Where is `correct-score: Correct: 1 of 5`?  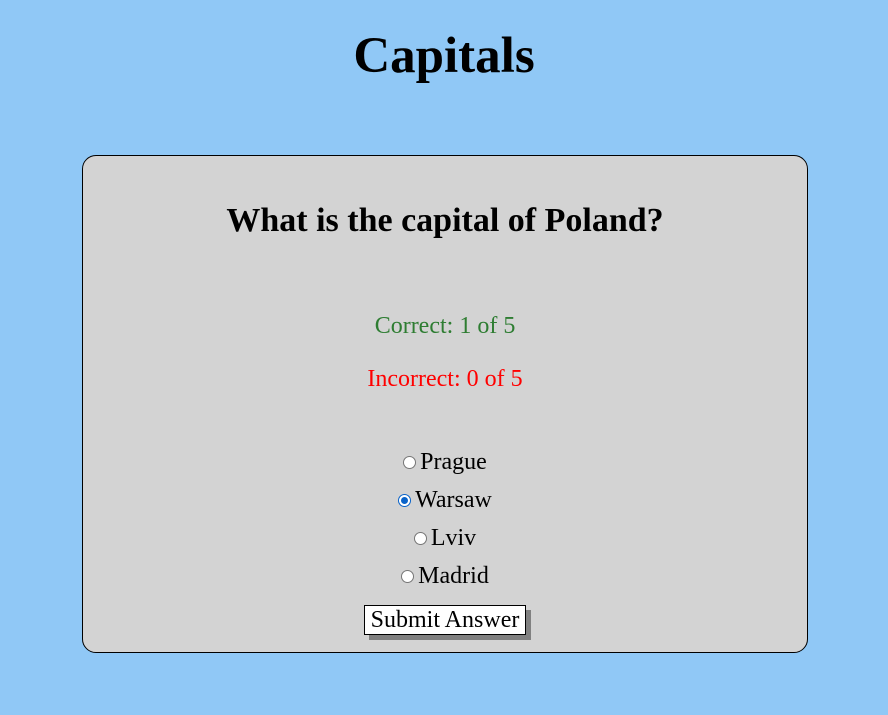
correct-score: Correct: 1 of 5 is located at coordinates (445, 326).